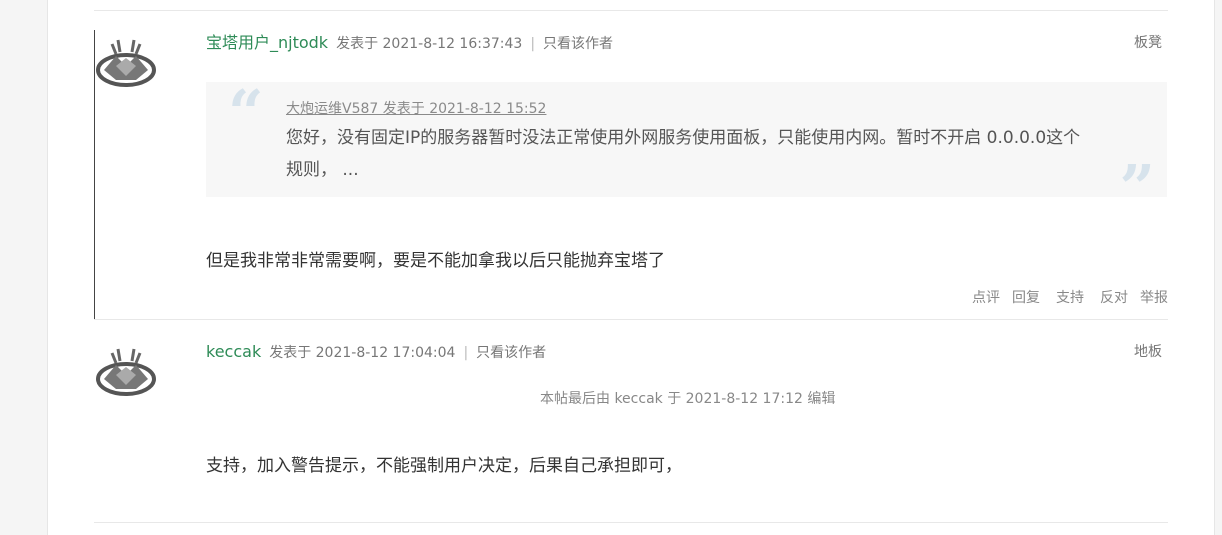 This screenshot has width=1222, height=535. Describe the element at coordinates (429, 44) in the screenshot. I see `post-time: 发表于 2021-8-12 16:37:43` at that location.